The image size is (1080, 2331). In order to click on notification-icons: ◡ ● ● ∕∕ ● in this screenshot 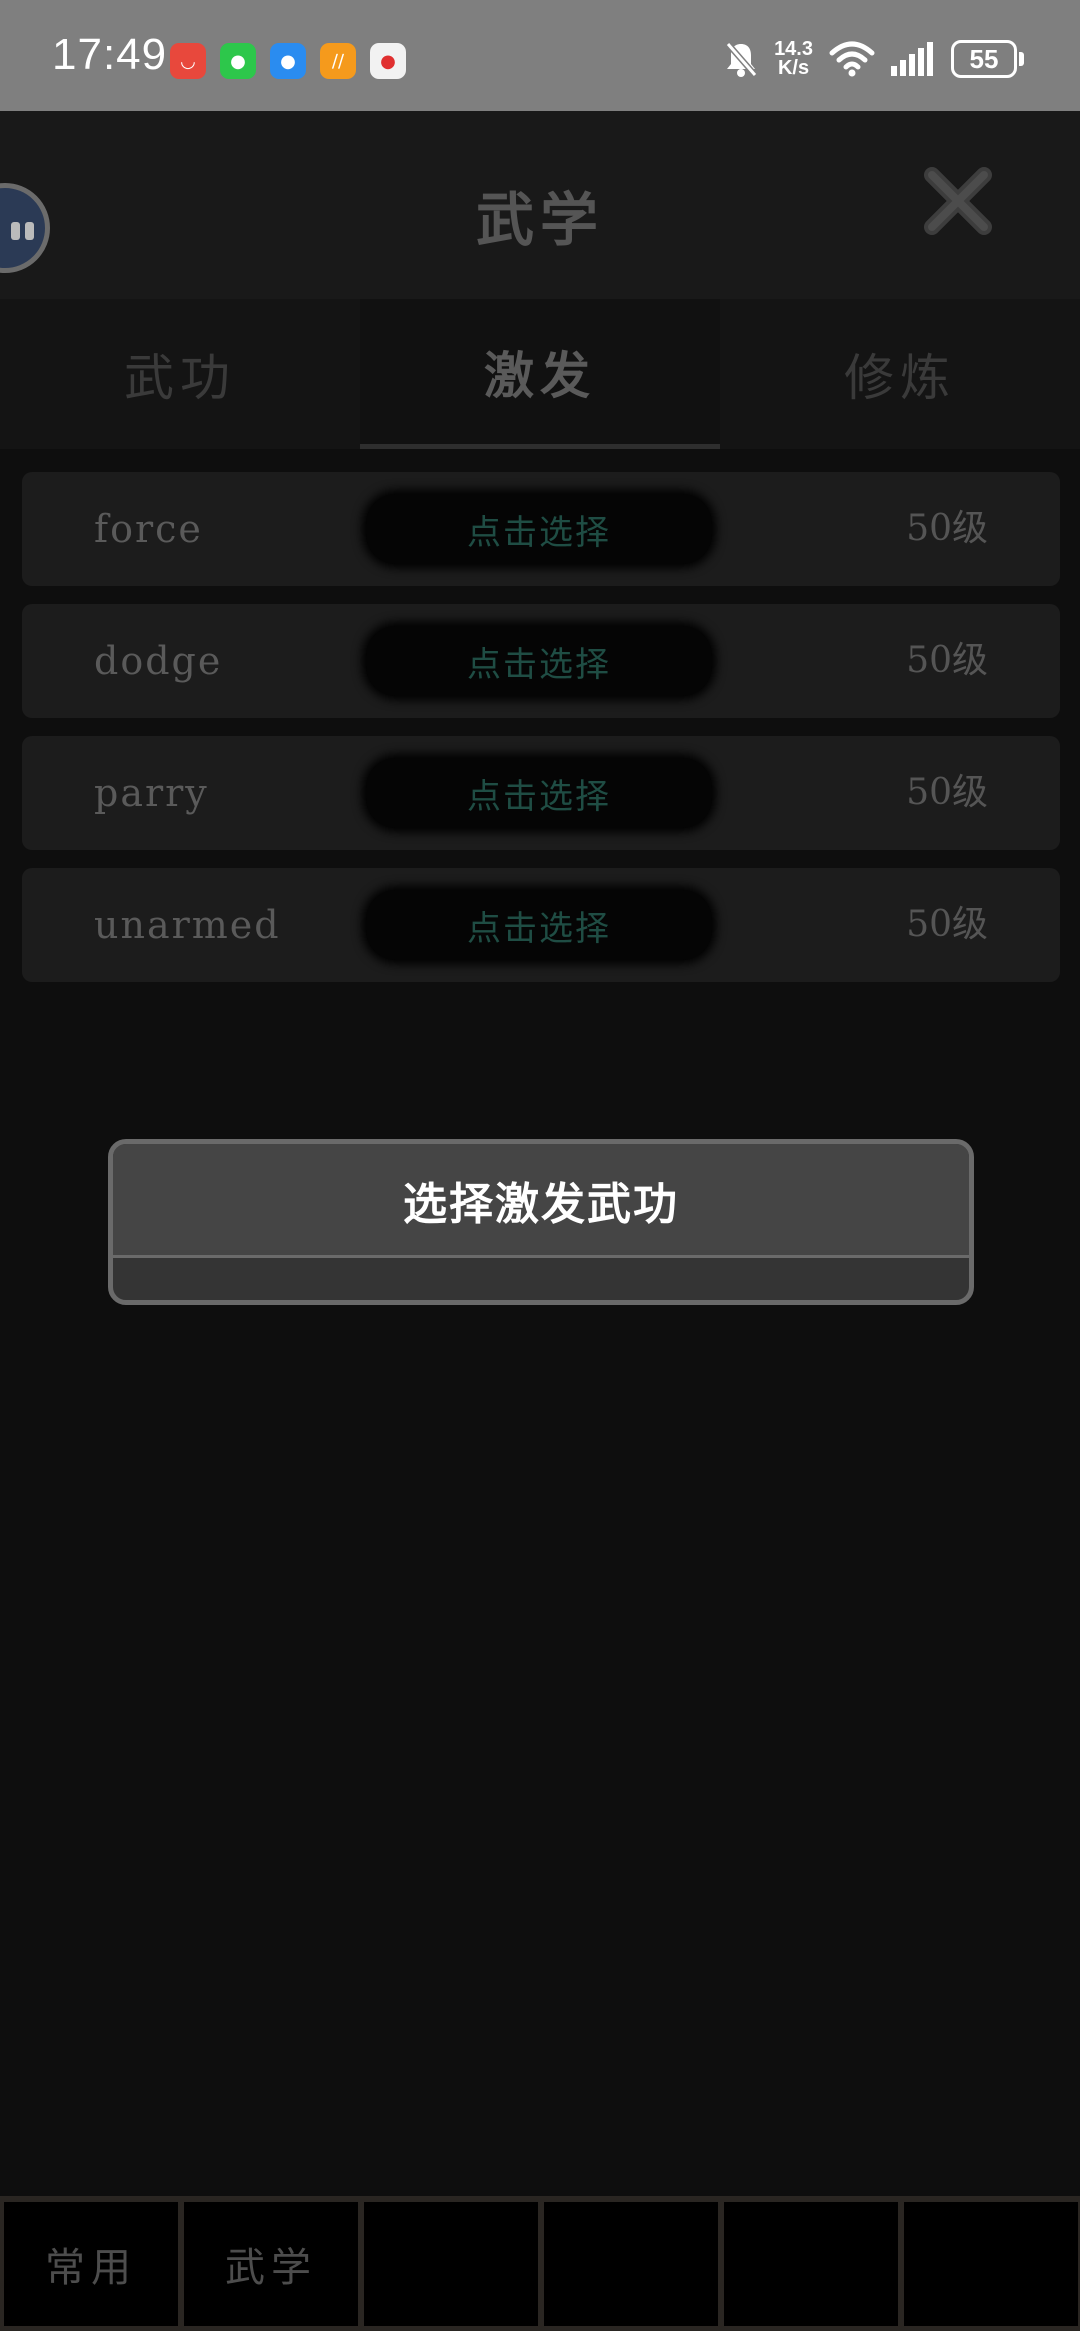, I will do `click(288, 61)`.